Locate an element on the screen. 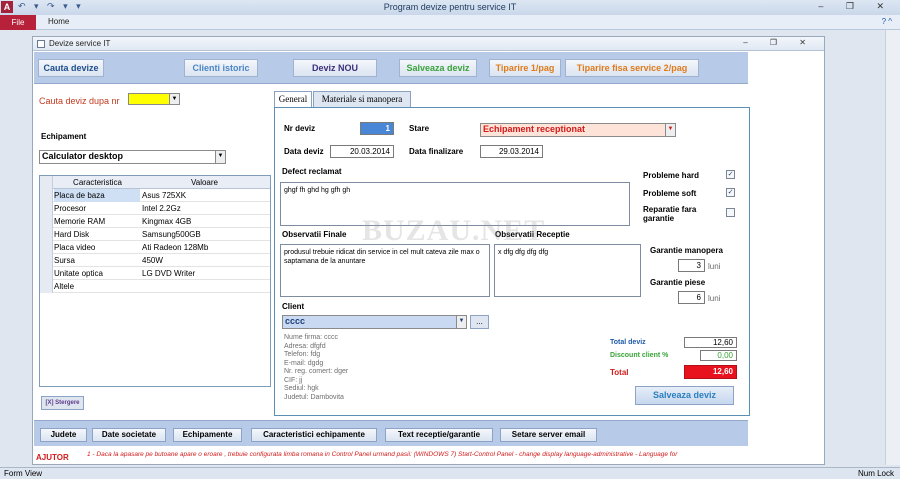 Image resolution: width=900 pixels, height=479 pixels. defect-reclamat-label: Defect reclamat is located at coordinates (312, 171).